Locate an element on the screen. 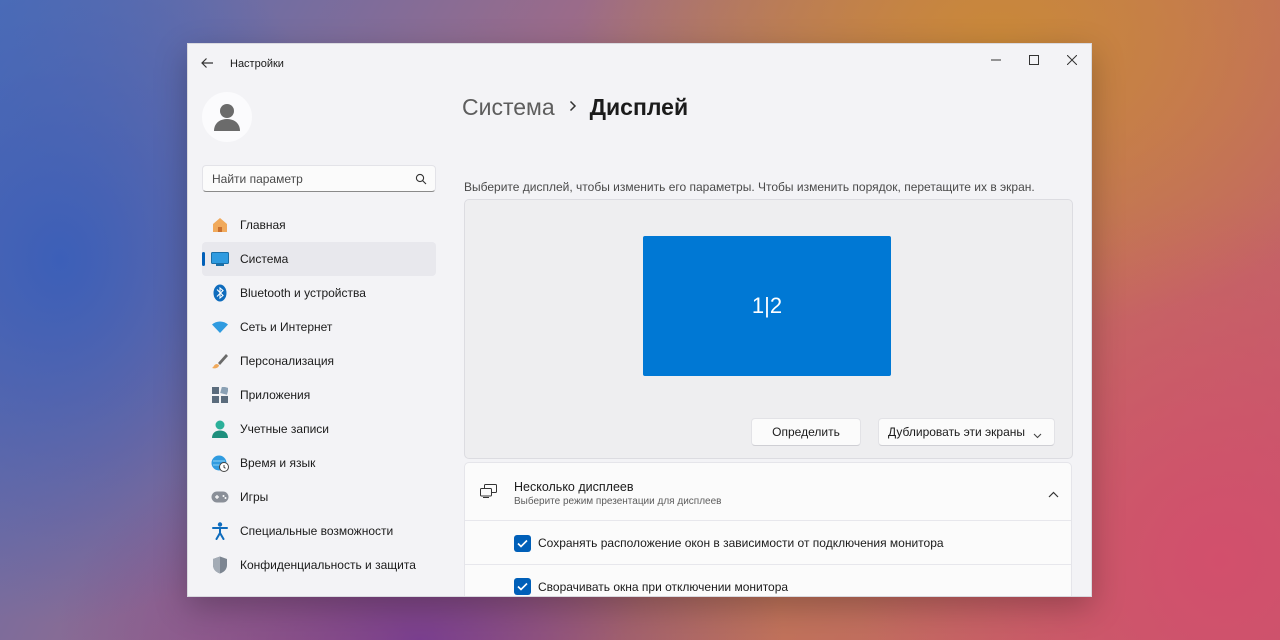 The width and height of the screenshot is (1280, 640). duplicate-displays-select: Дублировать эти экраны is located at coordinates (966, 432).